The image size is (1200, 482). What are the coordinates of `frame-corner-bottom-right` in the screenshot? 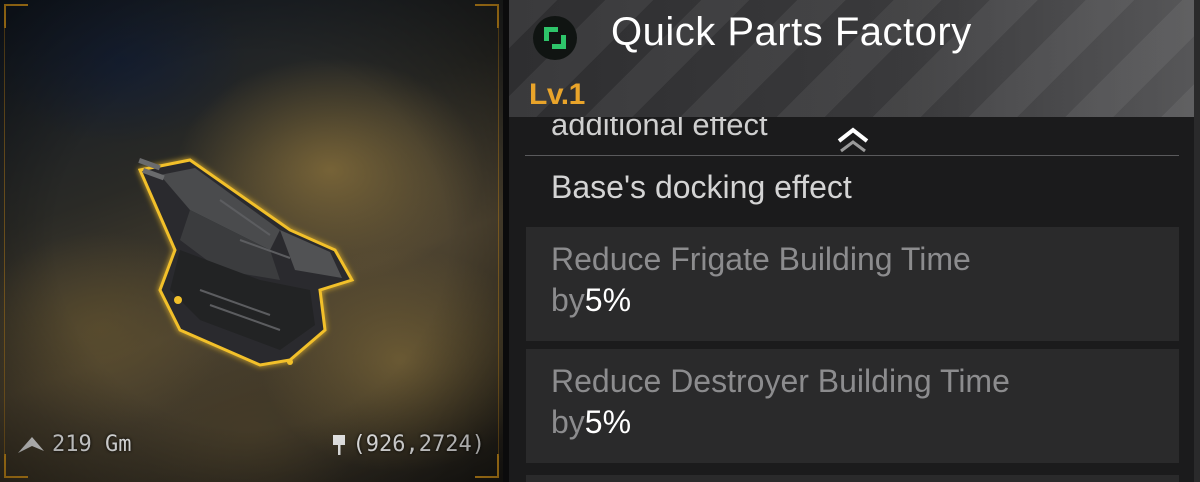 It's located at (487, 466).